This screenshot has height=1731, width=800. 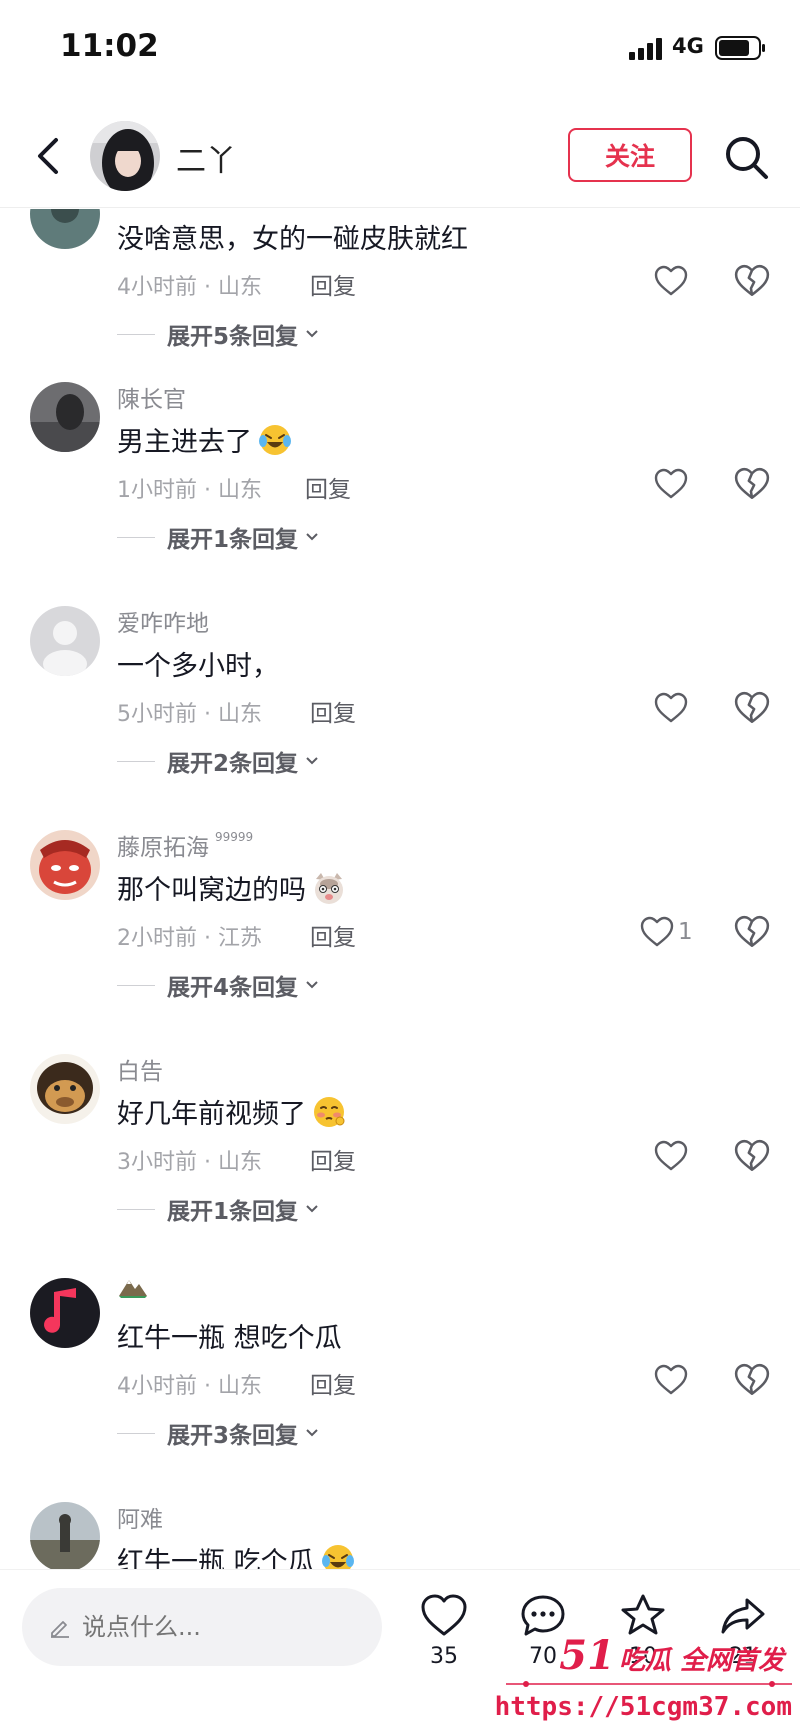 I want to click on network-type: 4G, so click(x=688, y=46).